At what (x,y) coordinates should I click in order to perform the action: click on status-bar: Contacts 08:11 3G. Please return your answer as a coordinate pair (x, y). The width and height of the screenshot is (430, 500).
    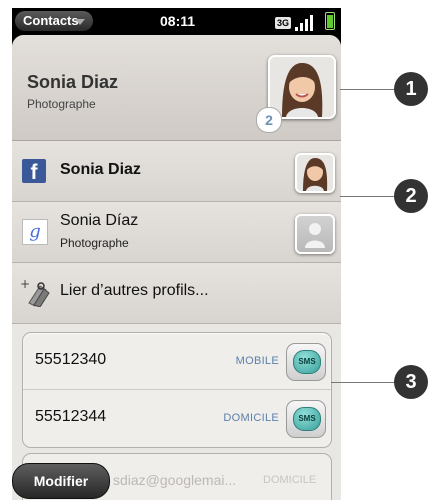
    Looking at the image, I should click on (176, 21).